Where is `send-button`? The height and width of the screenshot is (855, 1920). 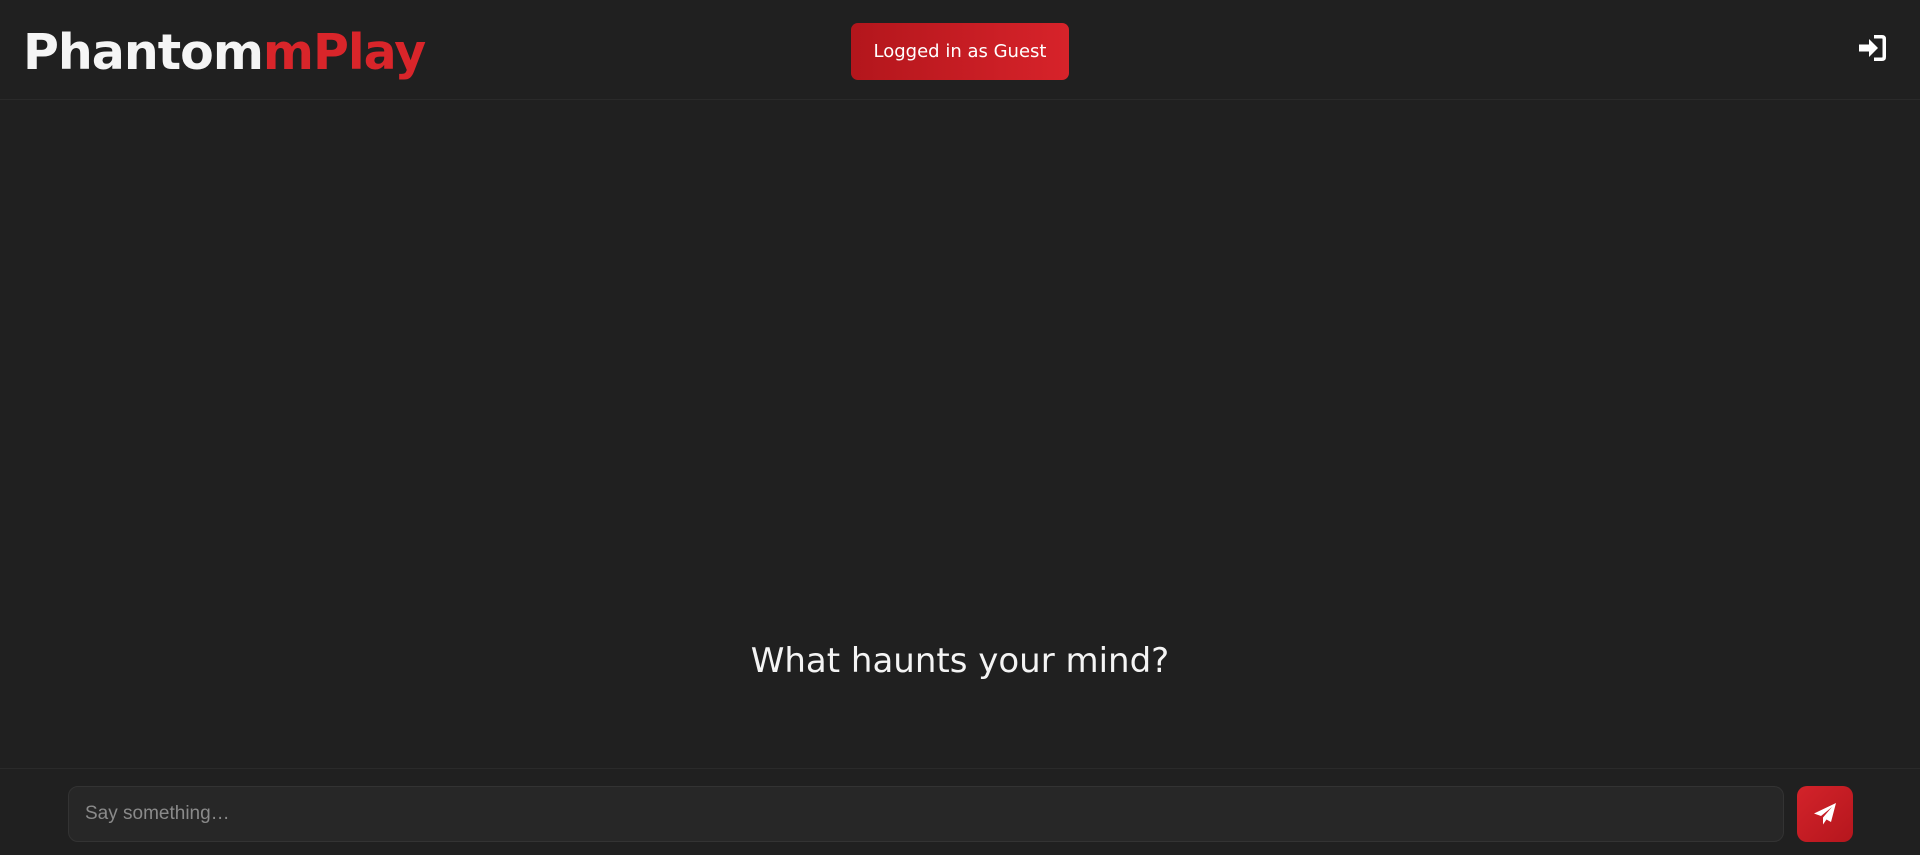 send-button is located at coordinates (1825, 814).